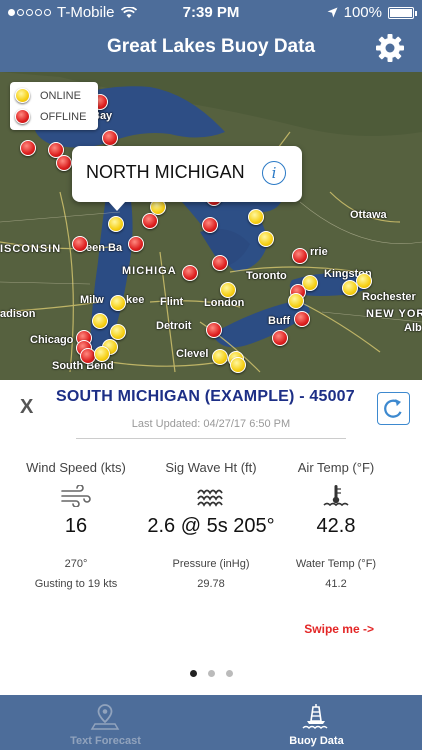  What do you see at coordinates (211, 13) in the screenshot?
I see `status-bar: T-Mobile 7:39 PM 100%` at bounding box center [211, 13].